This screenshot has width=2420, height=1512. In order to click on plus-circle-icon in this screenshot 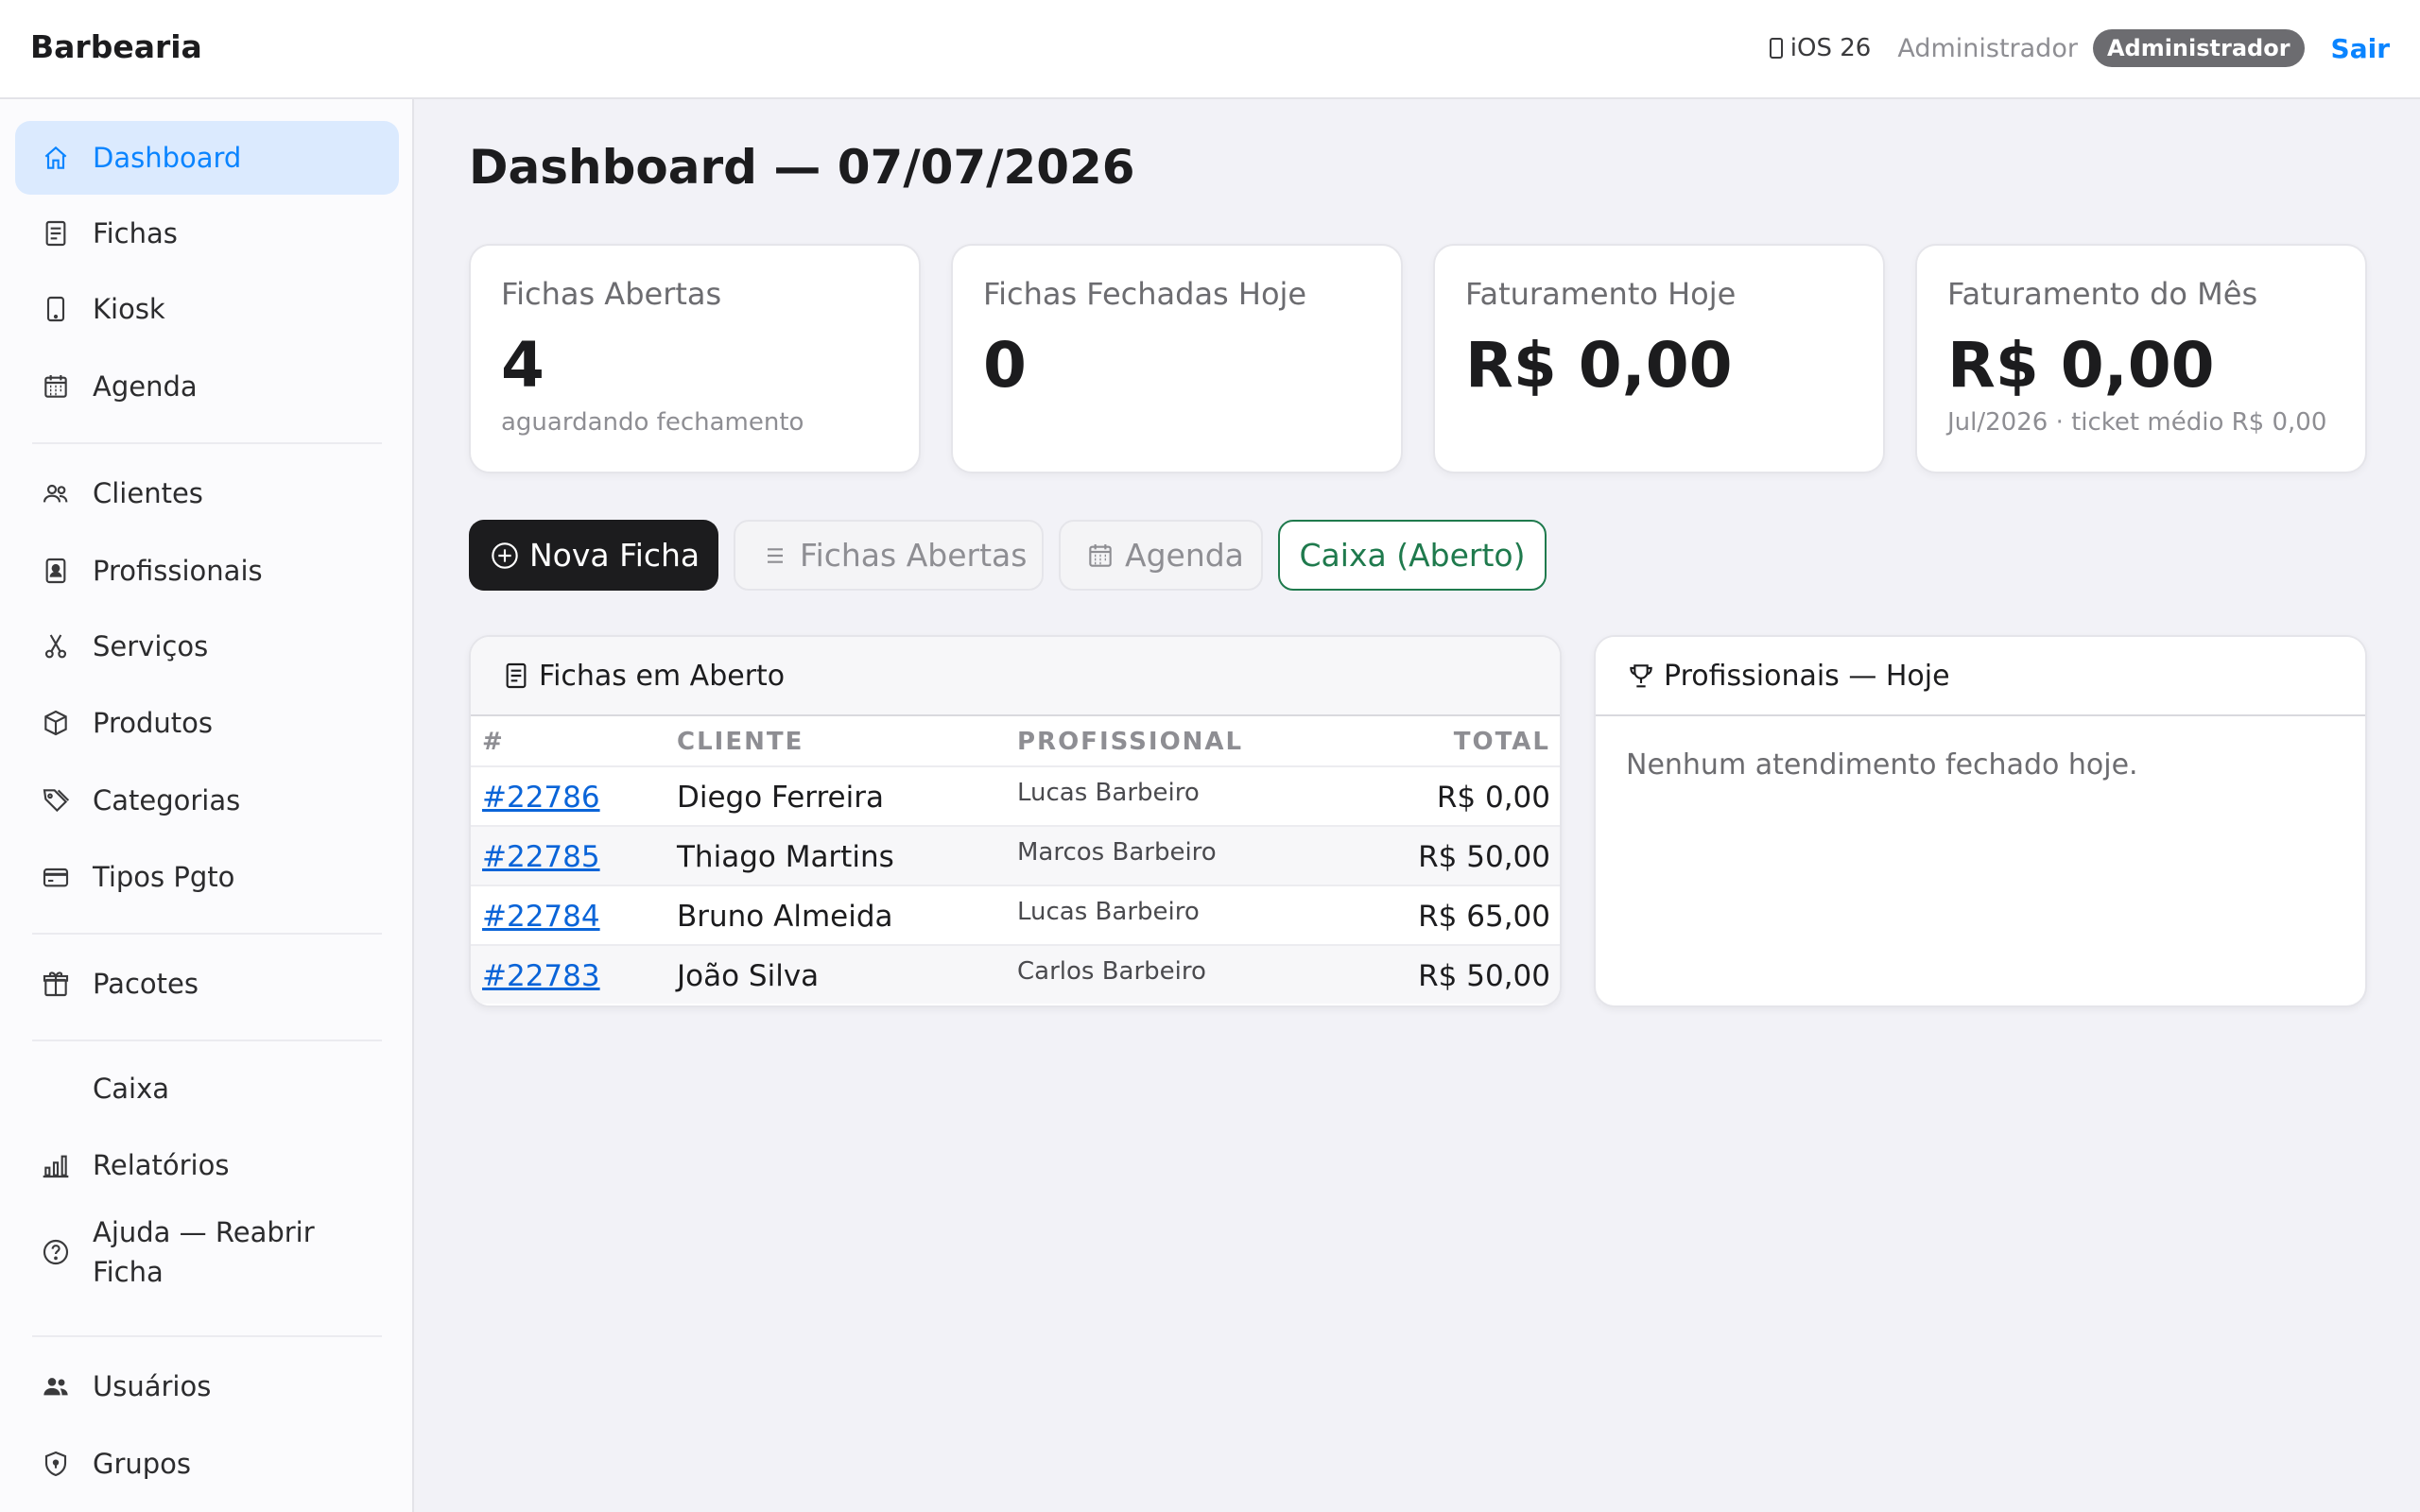, I will do `click(505, 555)`.